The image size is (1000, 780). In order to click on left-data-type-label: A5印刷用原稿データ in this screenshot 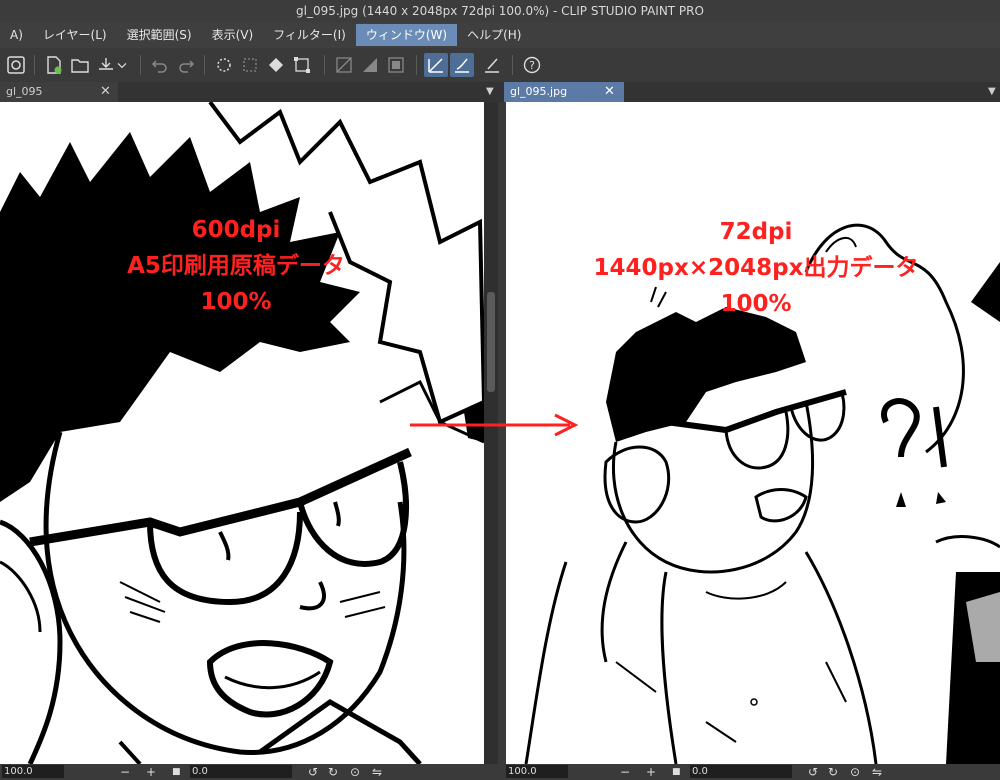, I will do `click(236, 266)`.